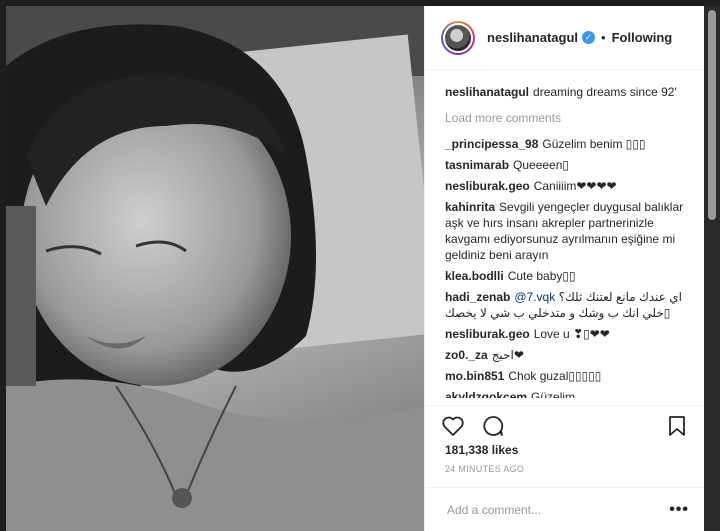  What do you see at coordinates (565, 425) in the screenshot?
I see `post-actions-bar` at bounding box center [565, 425].